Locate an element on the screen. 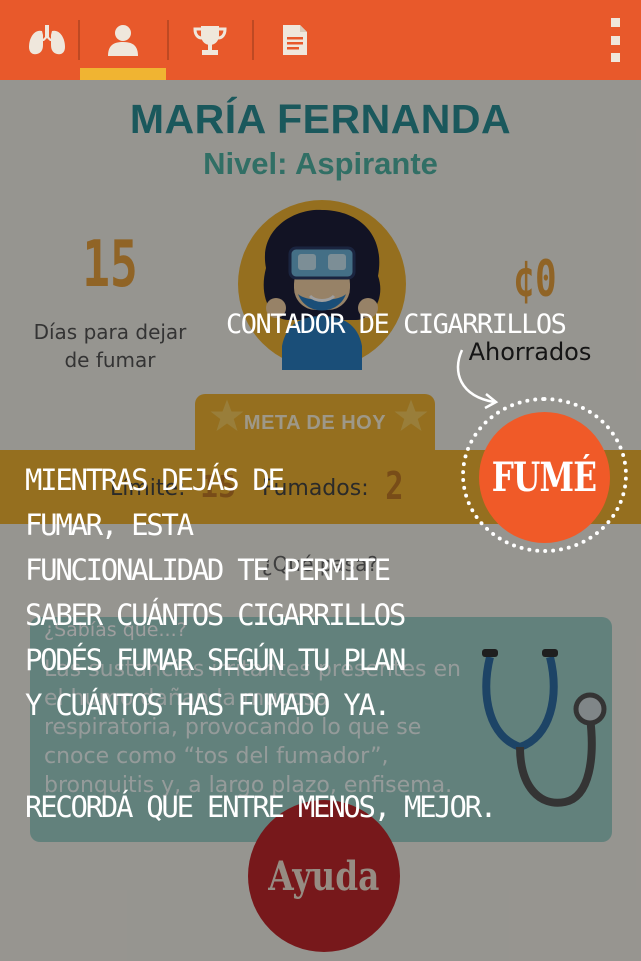 This screenshot has height=961, width=641. arrow-icon is located at coordinates (477, 379).